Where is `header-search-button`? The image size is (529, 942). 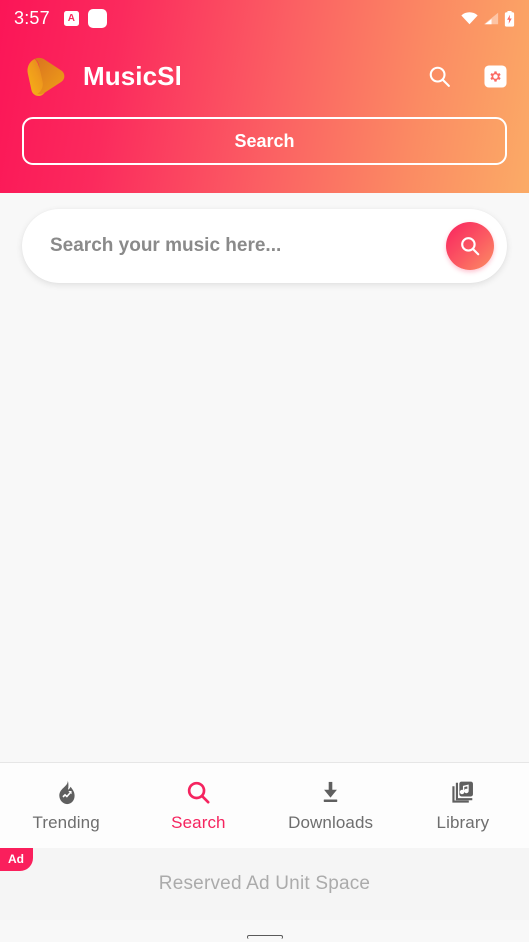
header-search-button is located at coordinates (439, 76).